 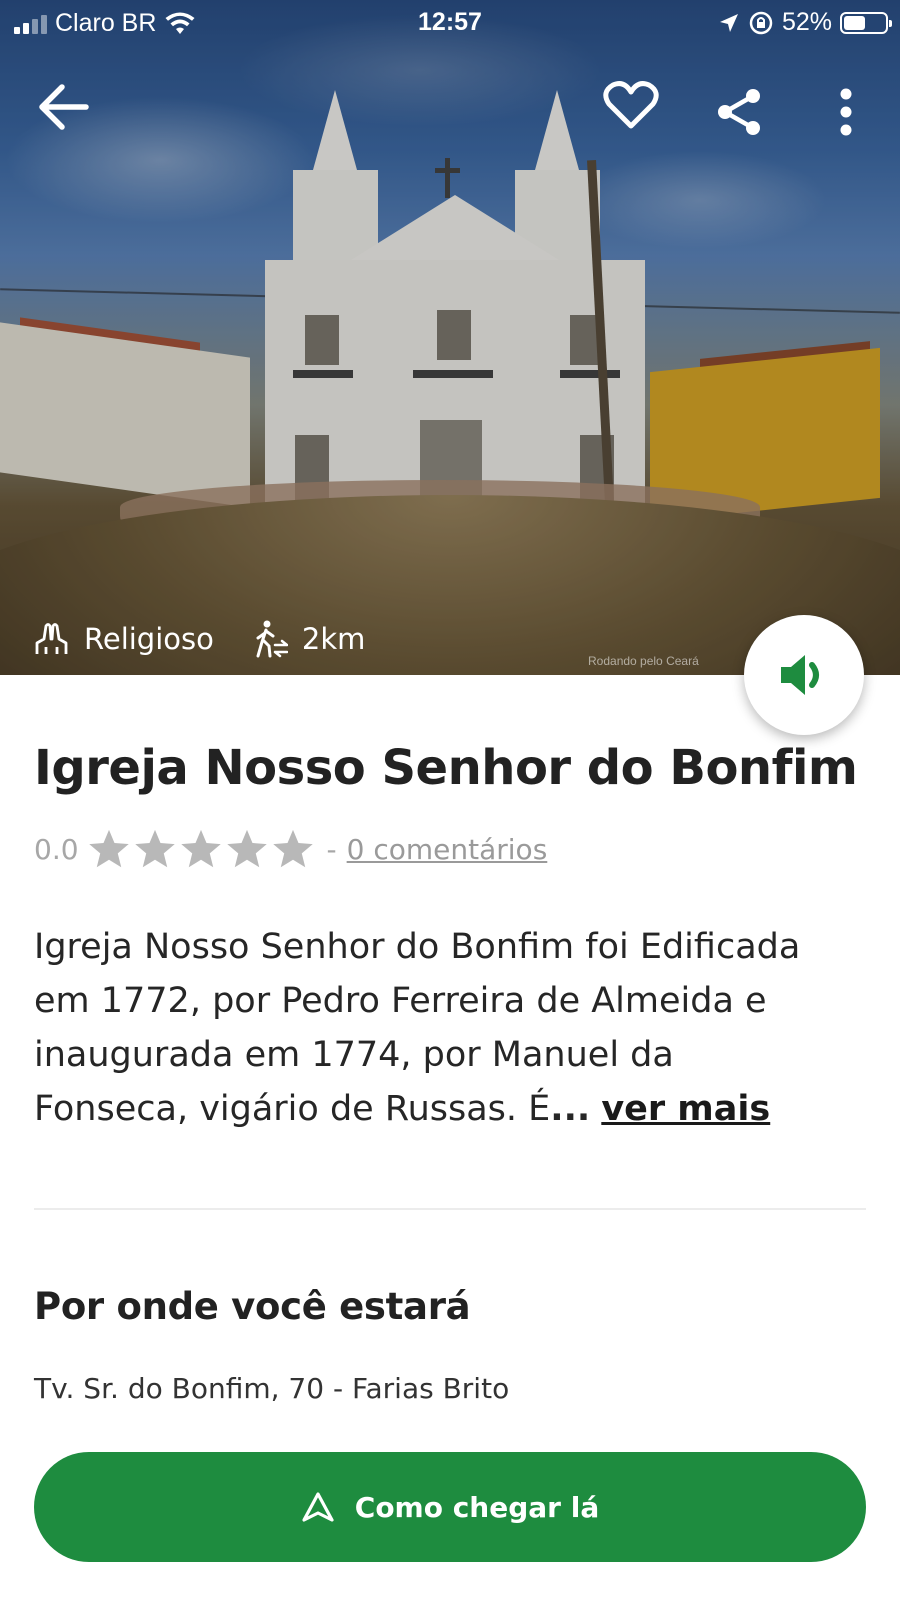 I want to click on location-section-title: Por onde você estará, so click(x=252, y=1306).